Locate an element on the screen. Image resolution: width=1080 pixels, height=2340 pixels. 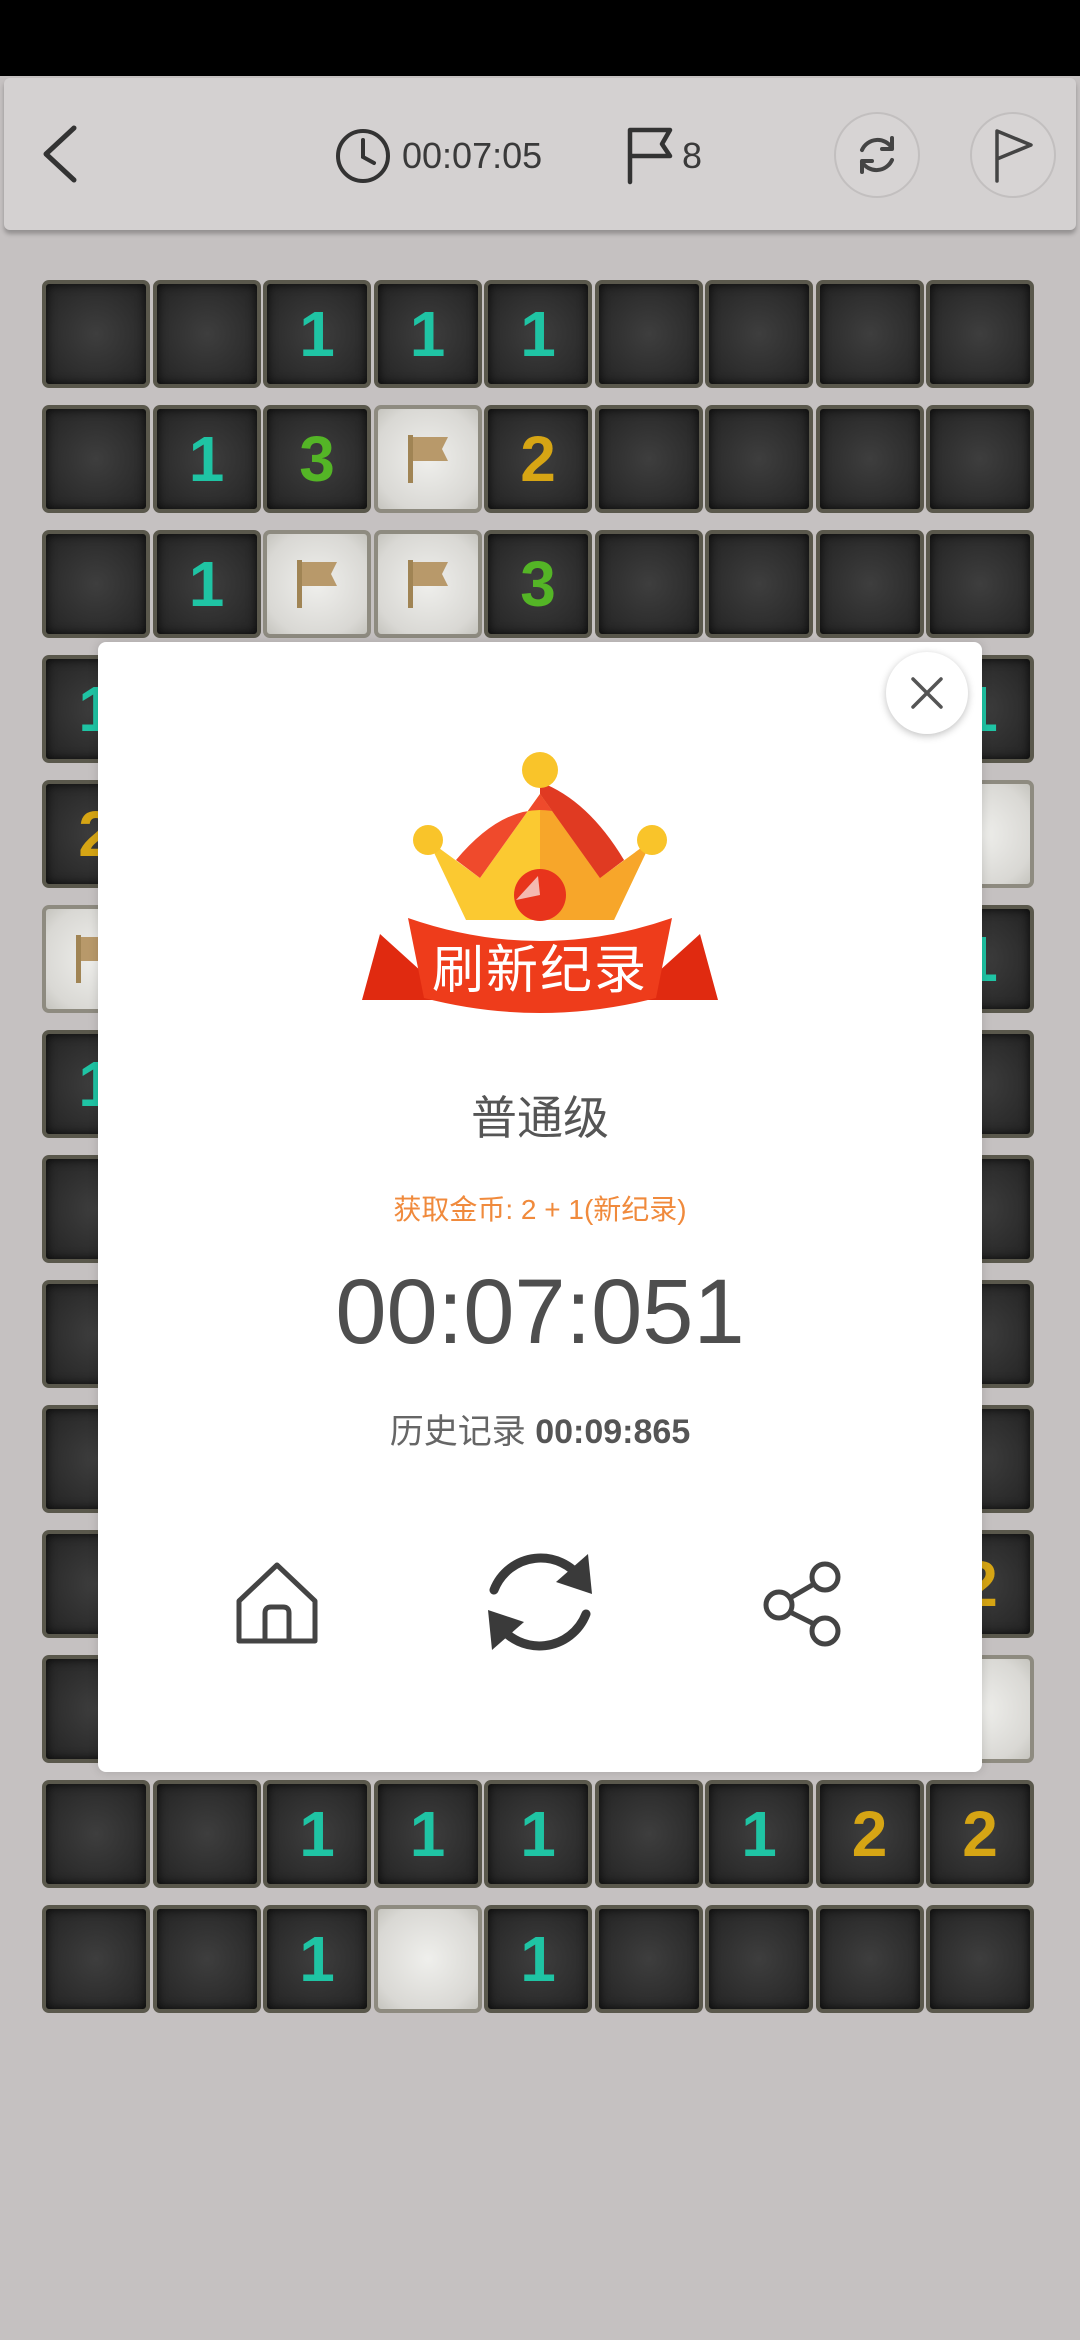
difficulty-level: 普通级 is located at coordinates (540, 1118).